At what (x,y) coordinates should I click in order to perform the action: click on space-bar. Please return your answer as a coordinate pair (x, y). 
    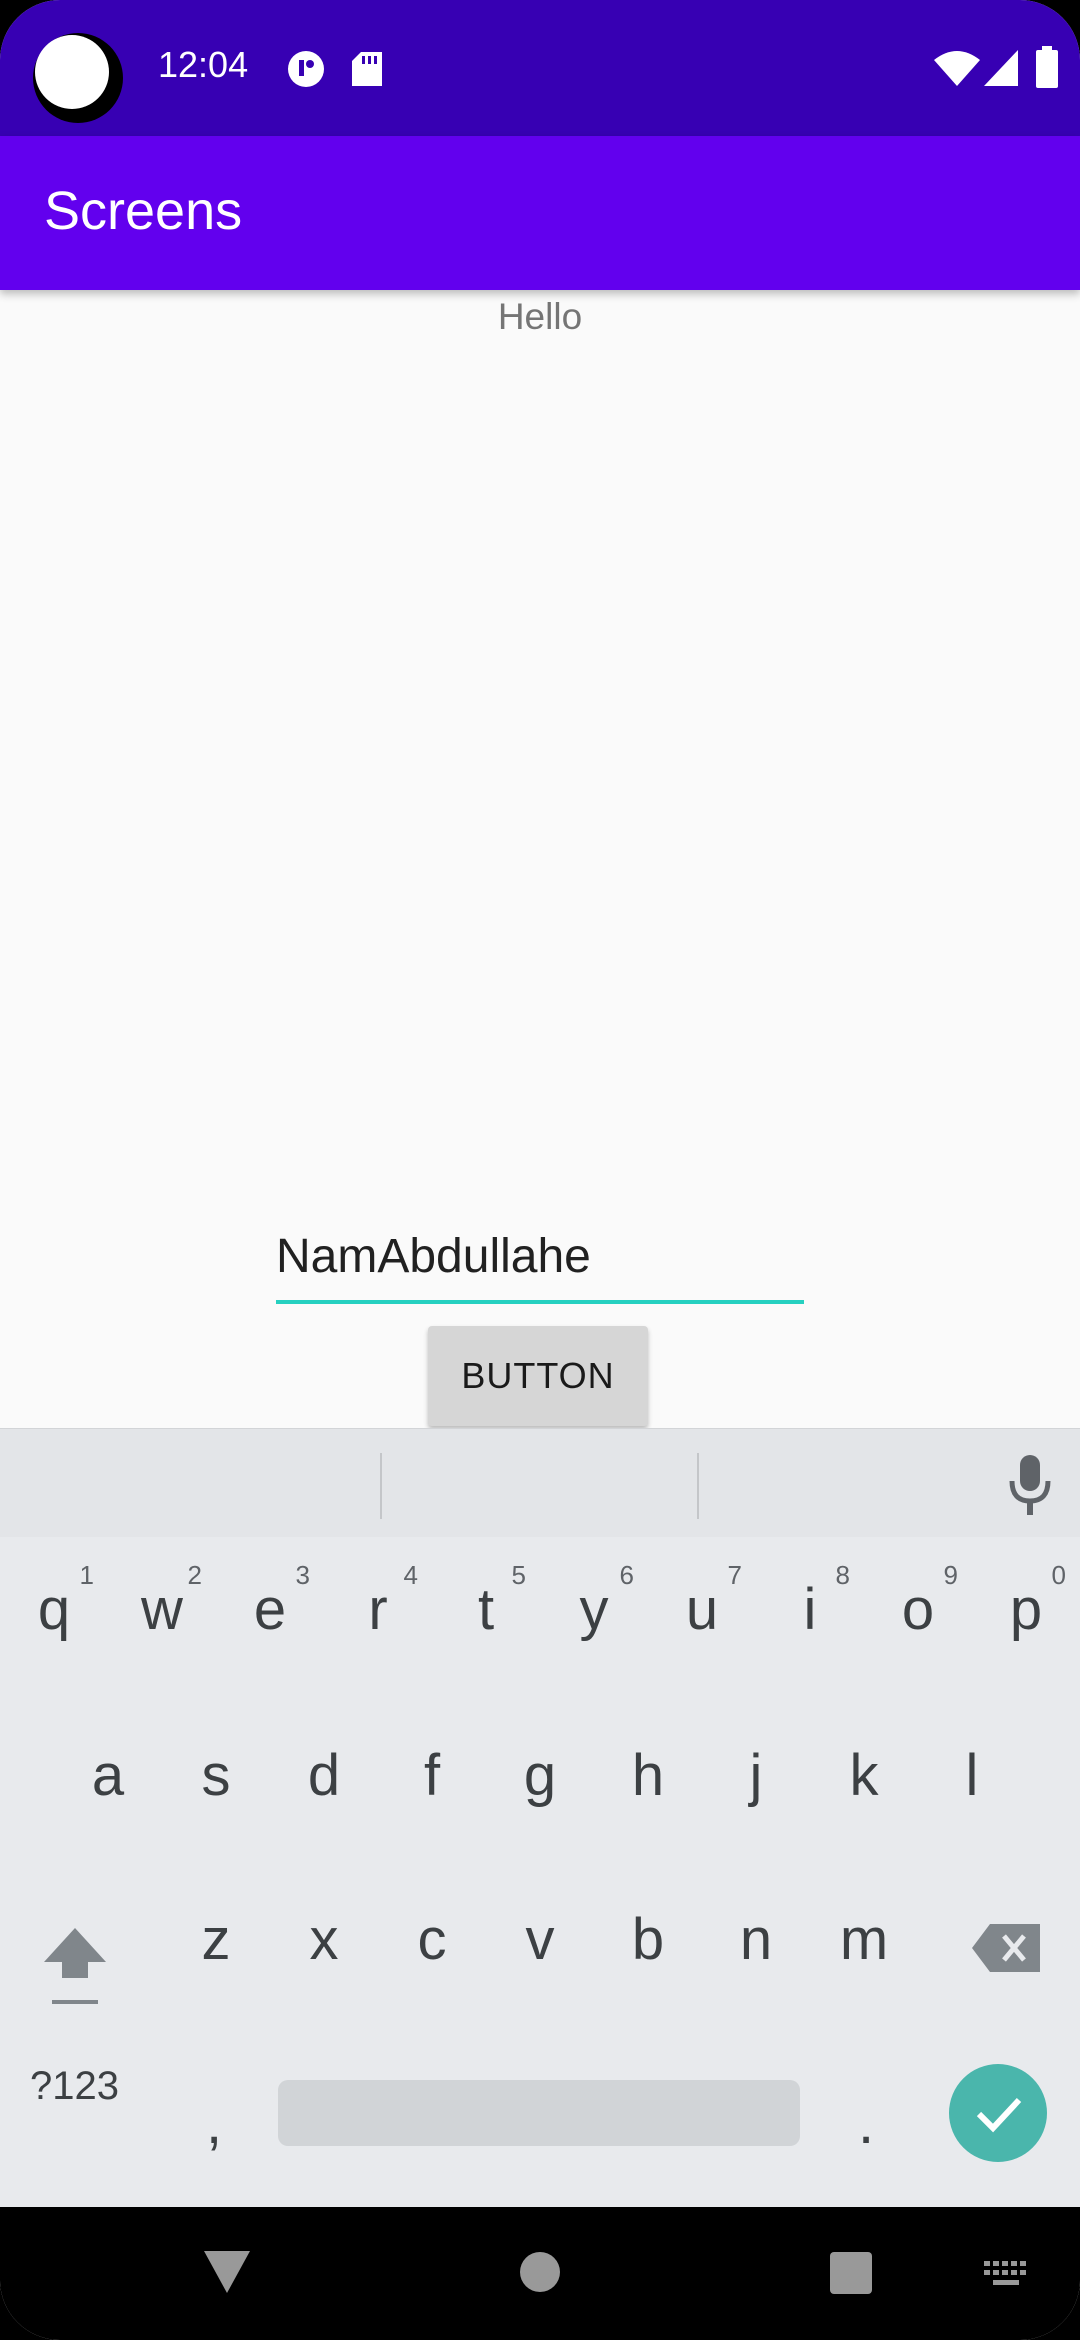
    Looking at the image, I should click on (539, 2113).